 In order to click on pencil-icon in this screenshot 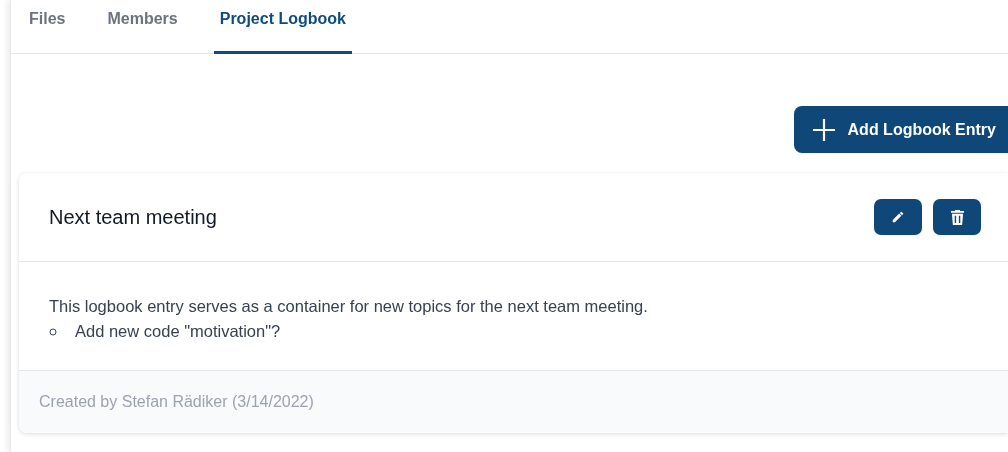, I will do `click(898, 217)`.